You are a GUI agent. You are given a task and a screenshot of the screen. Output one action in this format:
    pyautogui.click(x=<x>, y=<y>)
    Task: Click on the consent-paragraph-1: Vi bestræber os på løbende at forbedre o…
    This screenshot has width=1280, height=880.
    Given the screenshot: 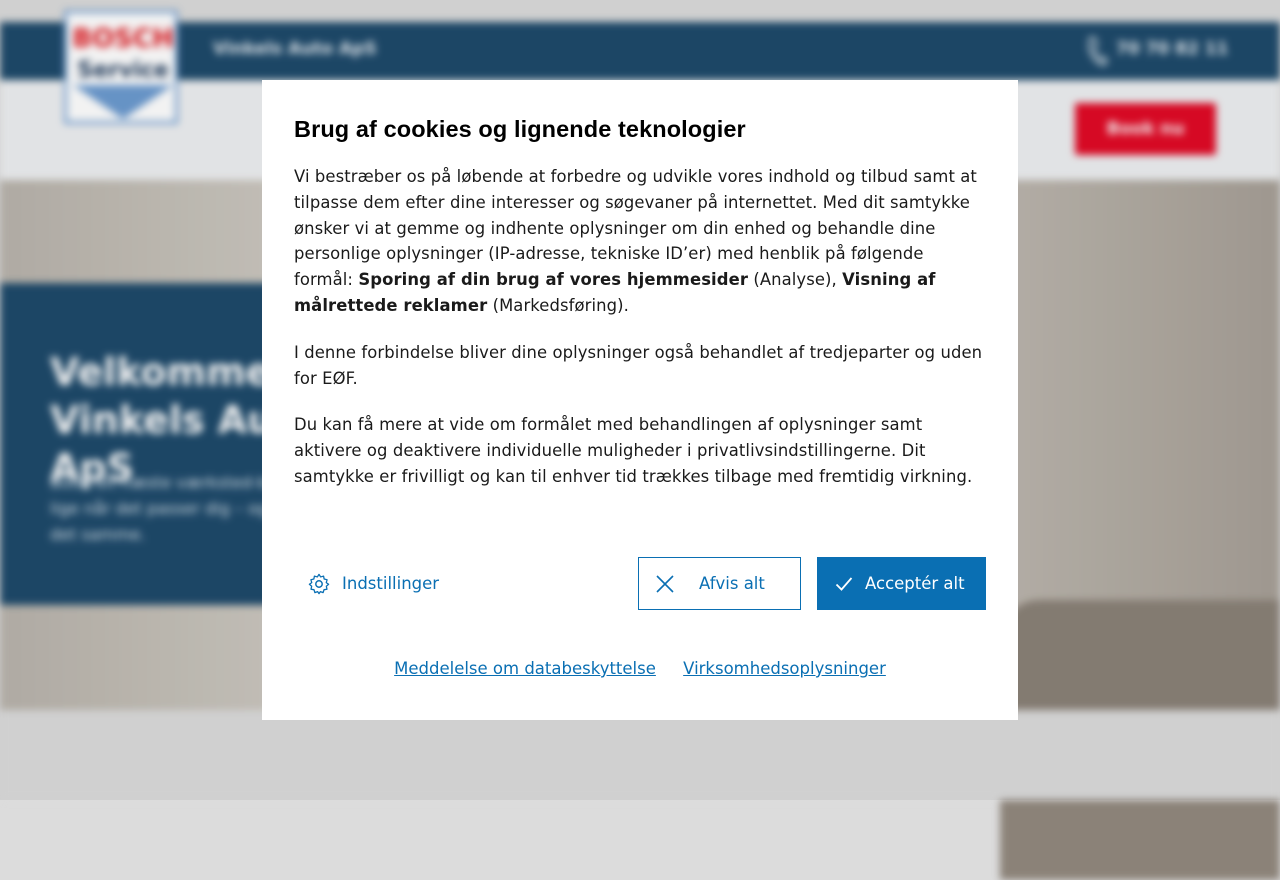 What is the action you would take?
    pyautogui.click(x=635, y=241)
    